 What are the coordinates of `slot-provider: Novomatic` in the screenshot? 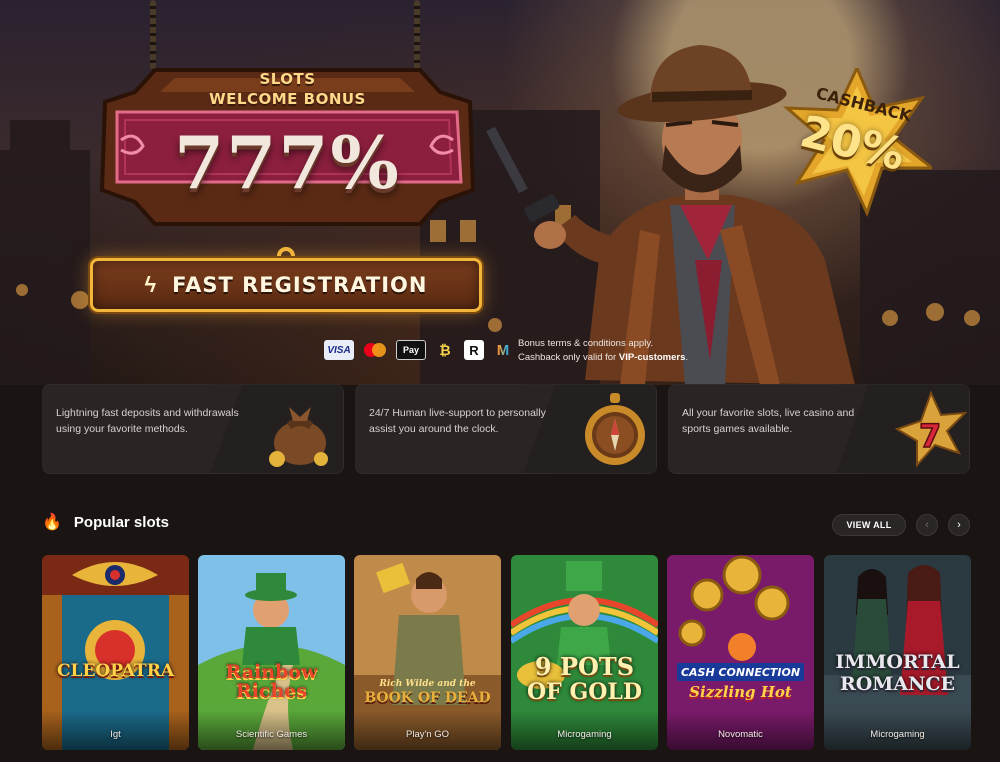 It's located at (740, 734).